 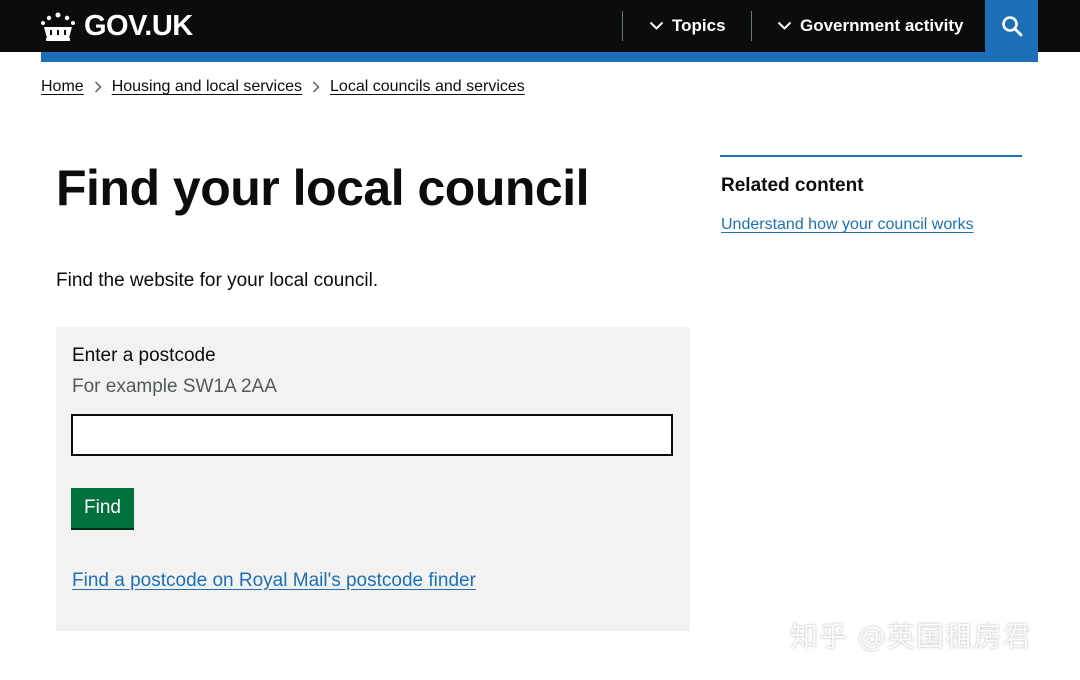 I want to click on postcode-hint: For example SW1A 2AA, so click(x=174, y=386).